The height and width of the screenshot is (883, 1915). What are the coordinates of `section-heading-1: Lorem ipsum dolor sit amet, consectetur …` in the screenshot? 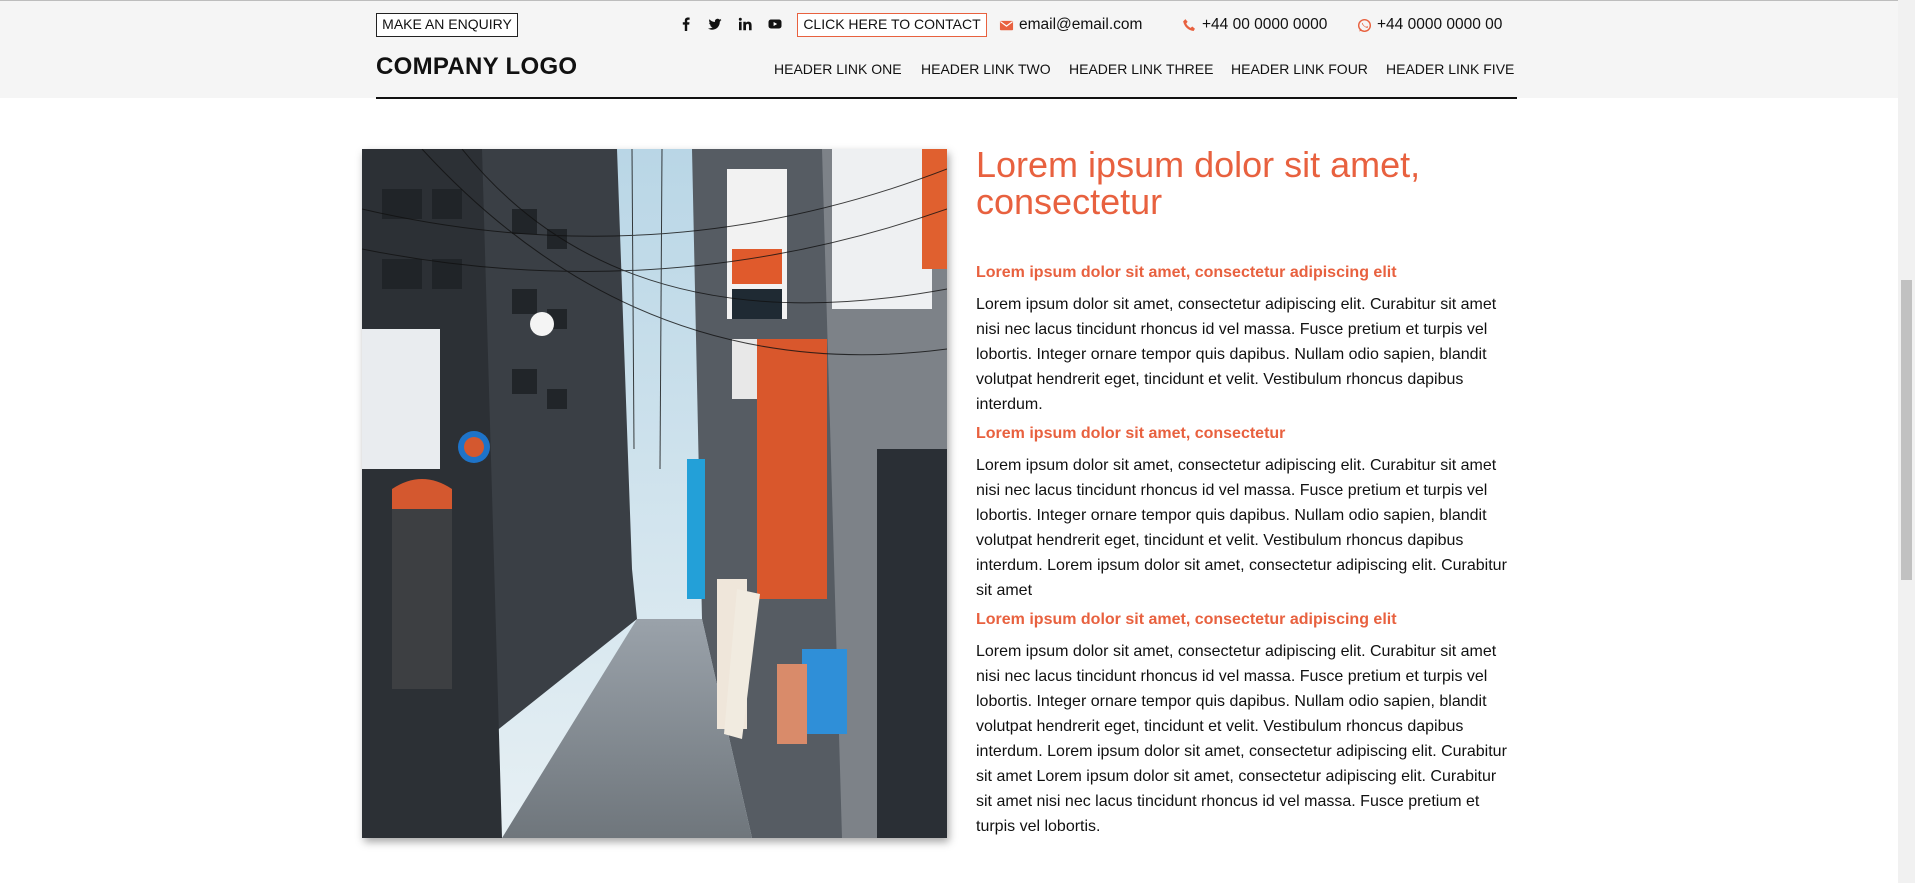 It's located at (1186, 272).